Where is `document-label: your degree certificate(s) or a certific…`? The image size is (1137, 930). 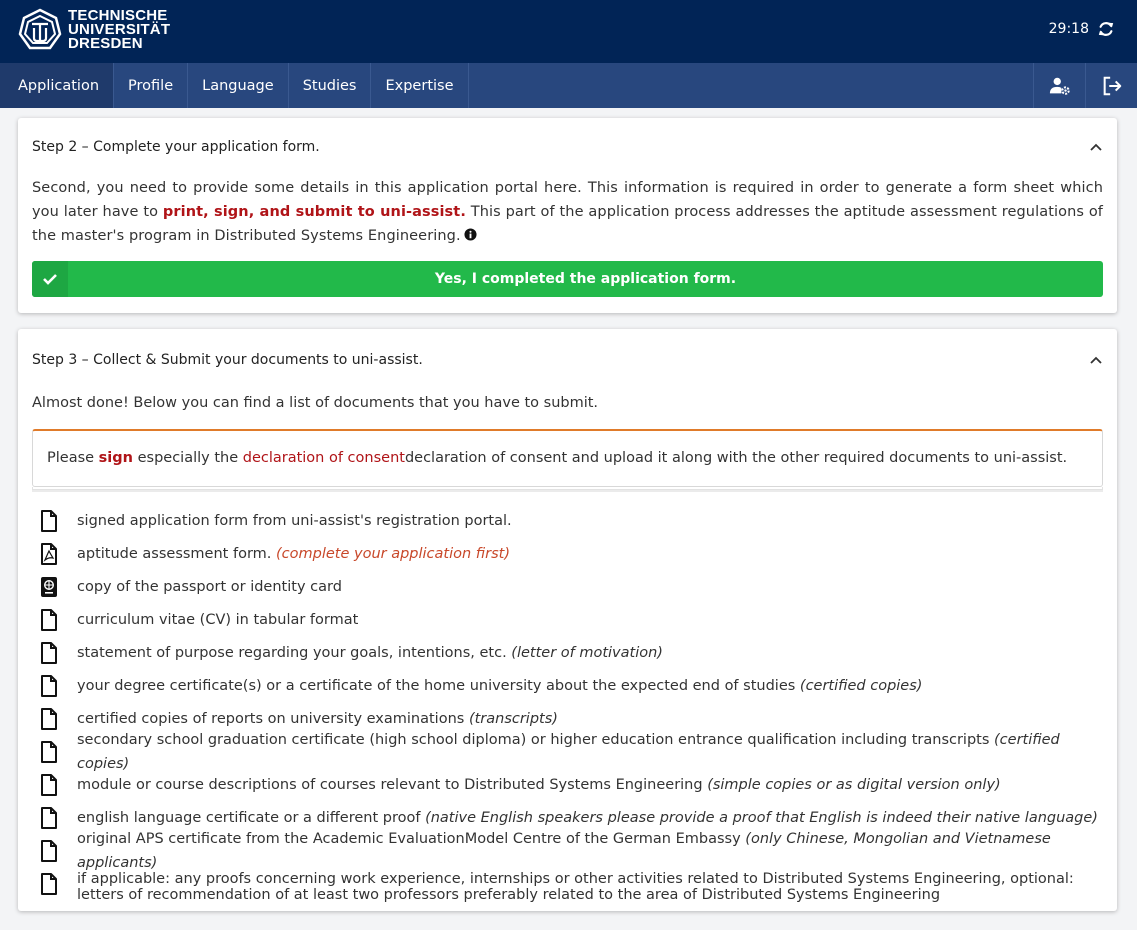
document-label: your degree certificate(s) or a certific… is located at coordinates (438, 685).